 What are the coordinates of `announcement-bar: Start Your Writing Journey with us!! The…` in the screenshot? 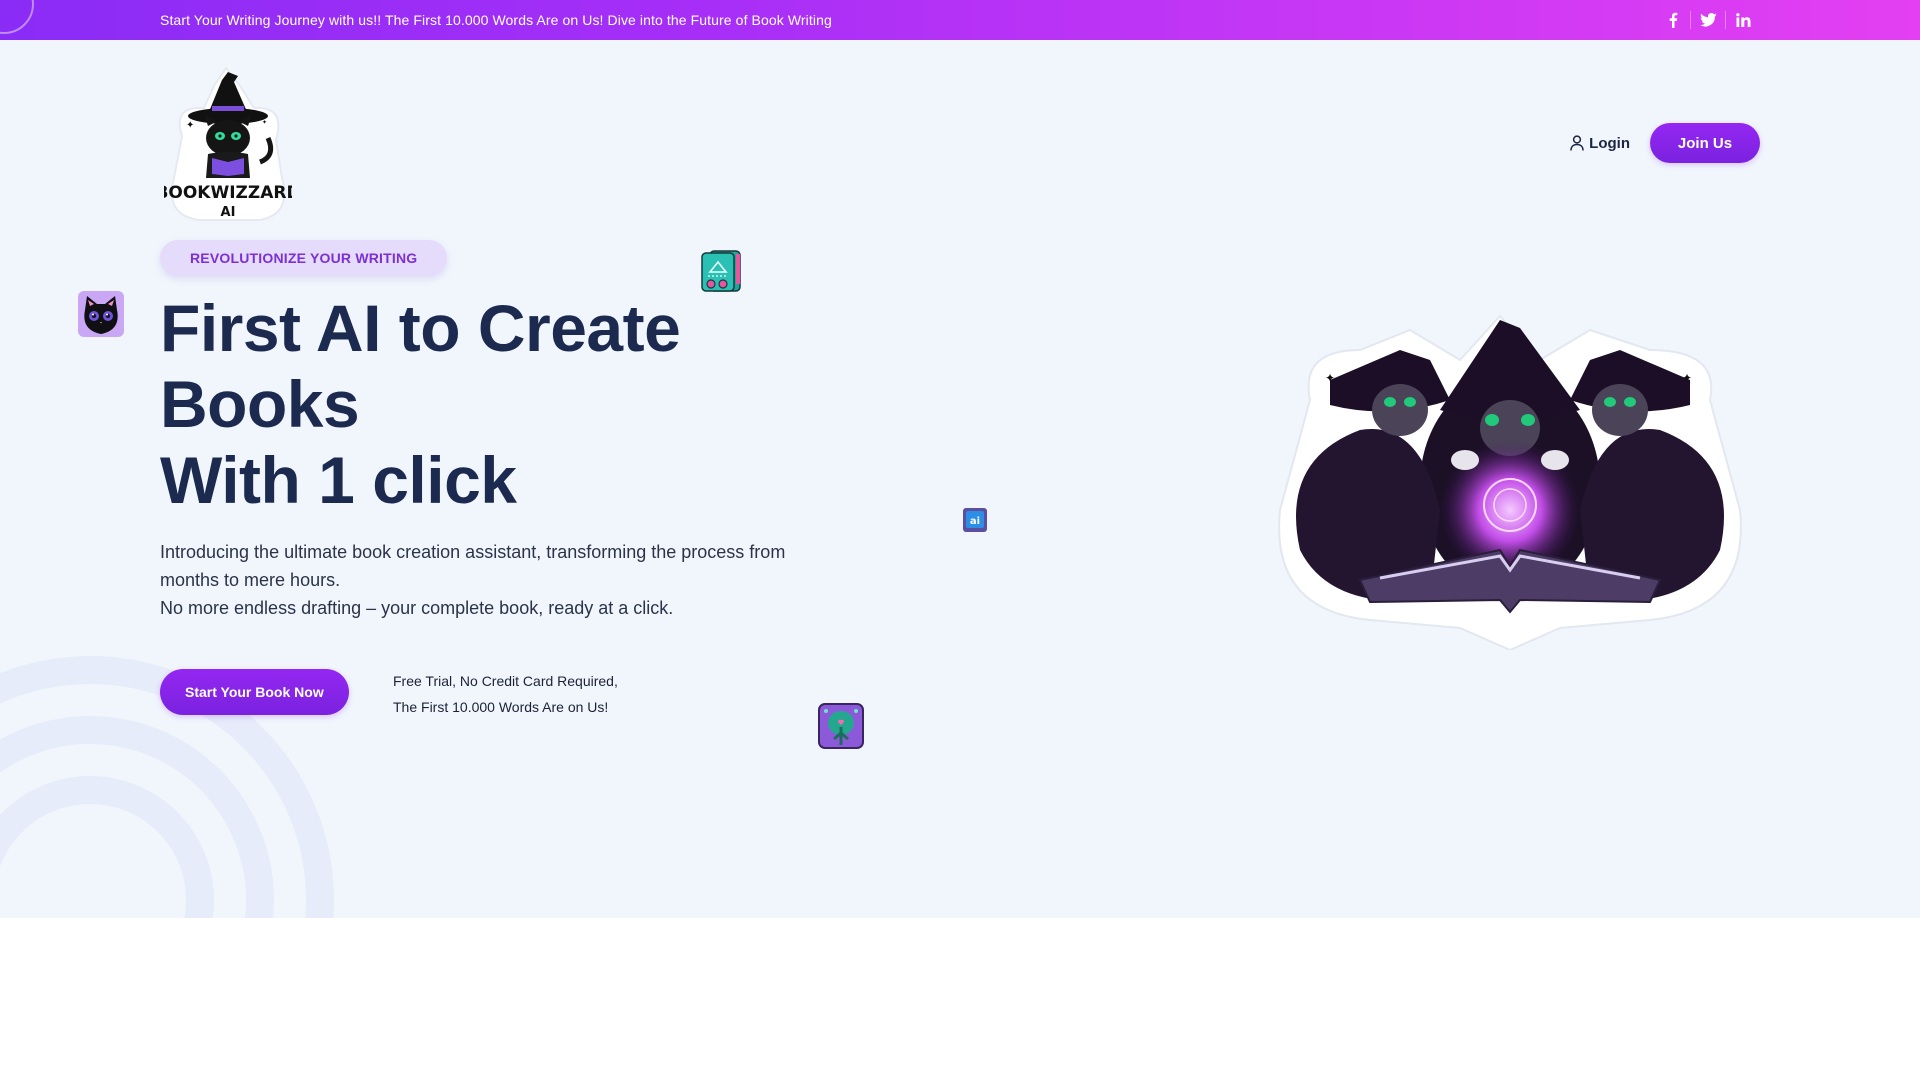 It's located at (960, 20).